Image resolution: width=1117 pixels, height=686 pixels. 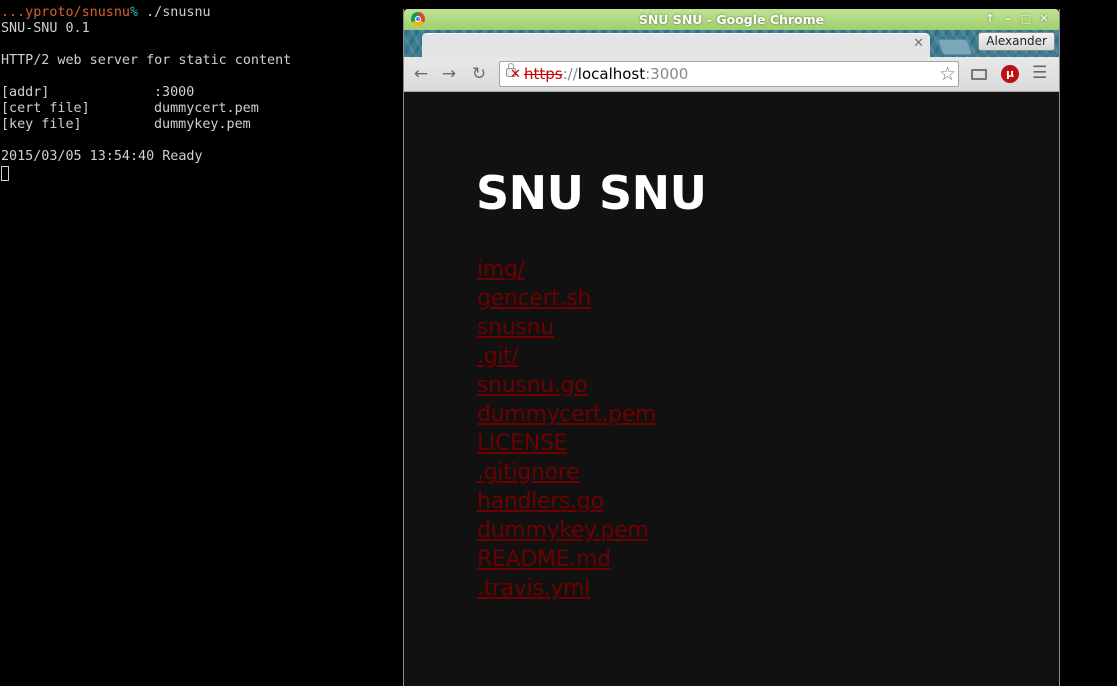 I want to click on url-scheme: https, so click(x=543, y=74).